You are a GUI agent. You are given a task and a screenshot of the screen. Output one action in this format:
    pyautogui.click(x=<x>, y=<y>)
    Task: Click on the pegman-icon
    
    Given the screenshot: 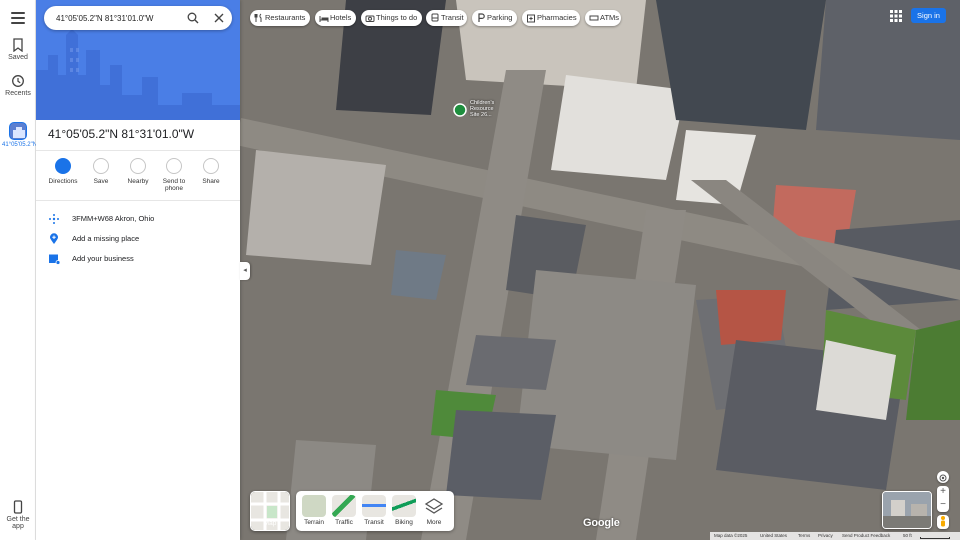 What is the action you would take?
    pyautogui.click(x=943, y=521)
    